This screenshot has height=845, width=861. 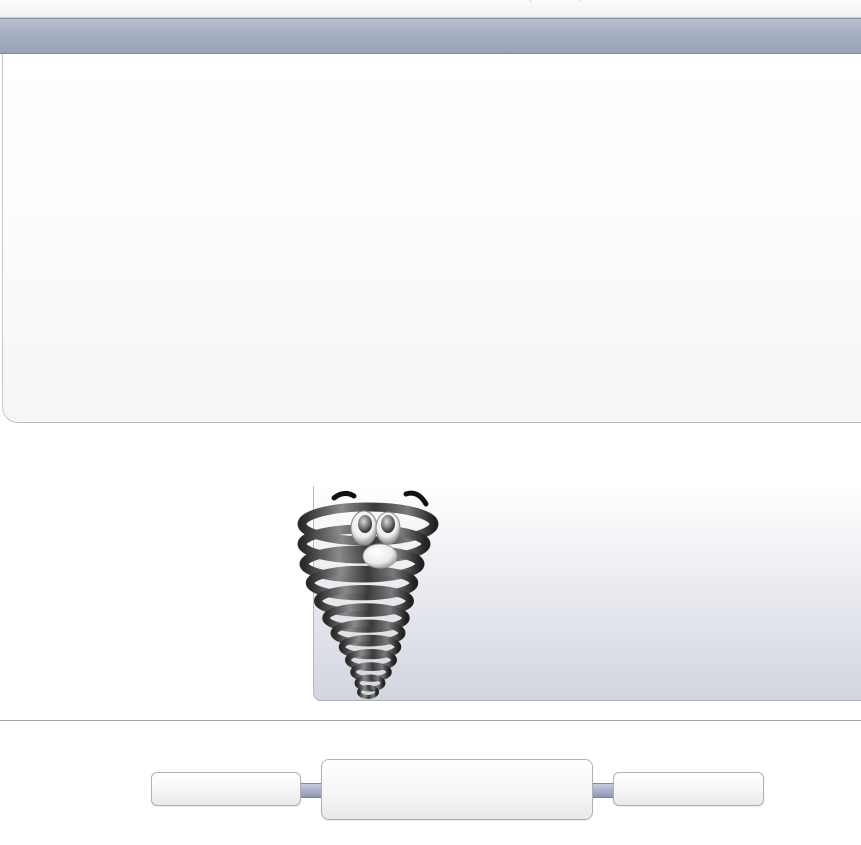 I want to click on nav-connector-right, so click(x=603, y=790).